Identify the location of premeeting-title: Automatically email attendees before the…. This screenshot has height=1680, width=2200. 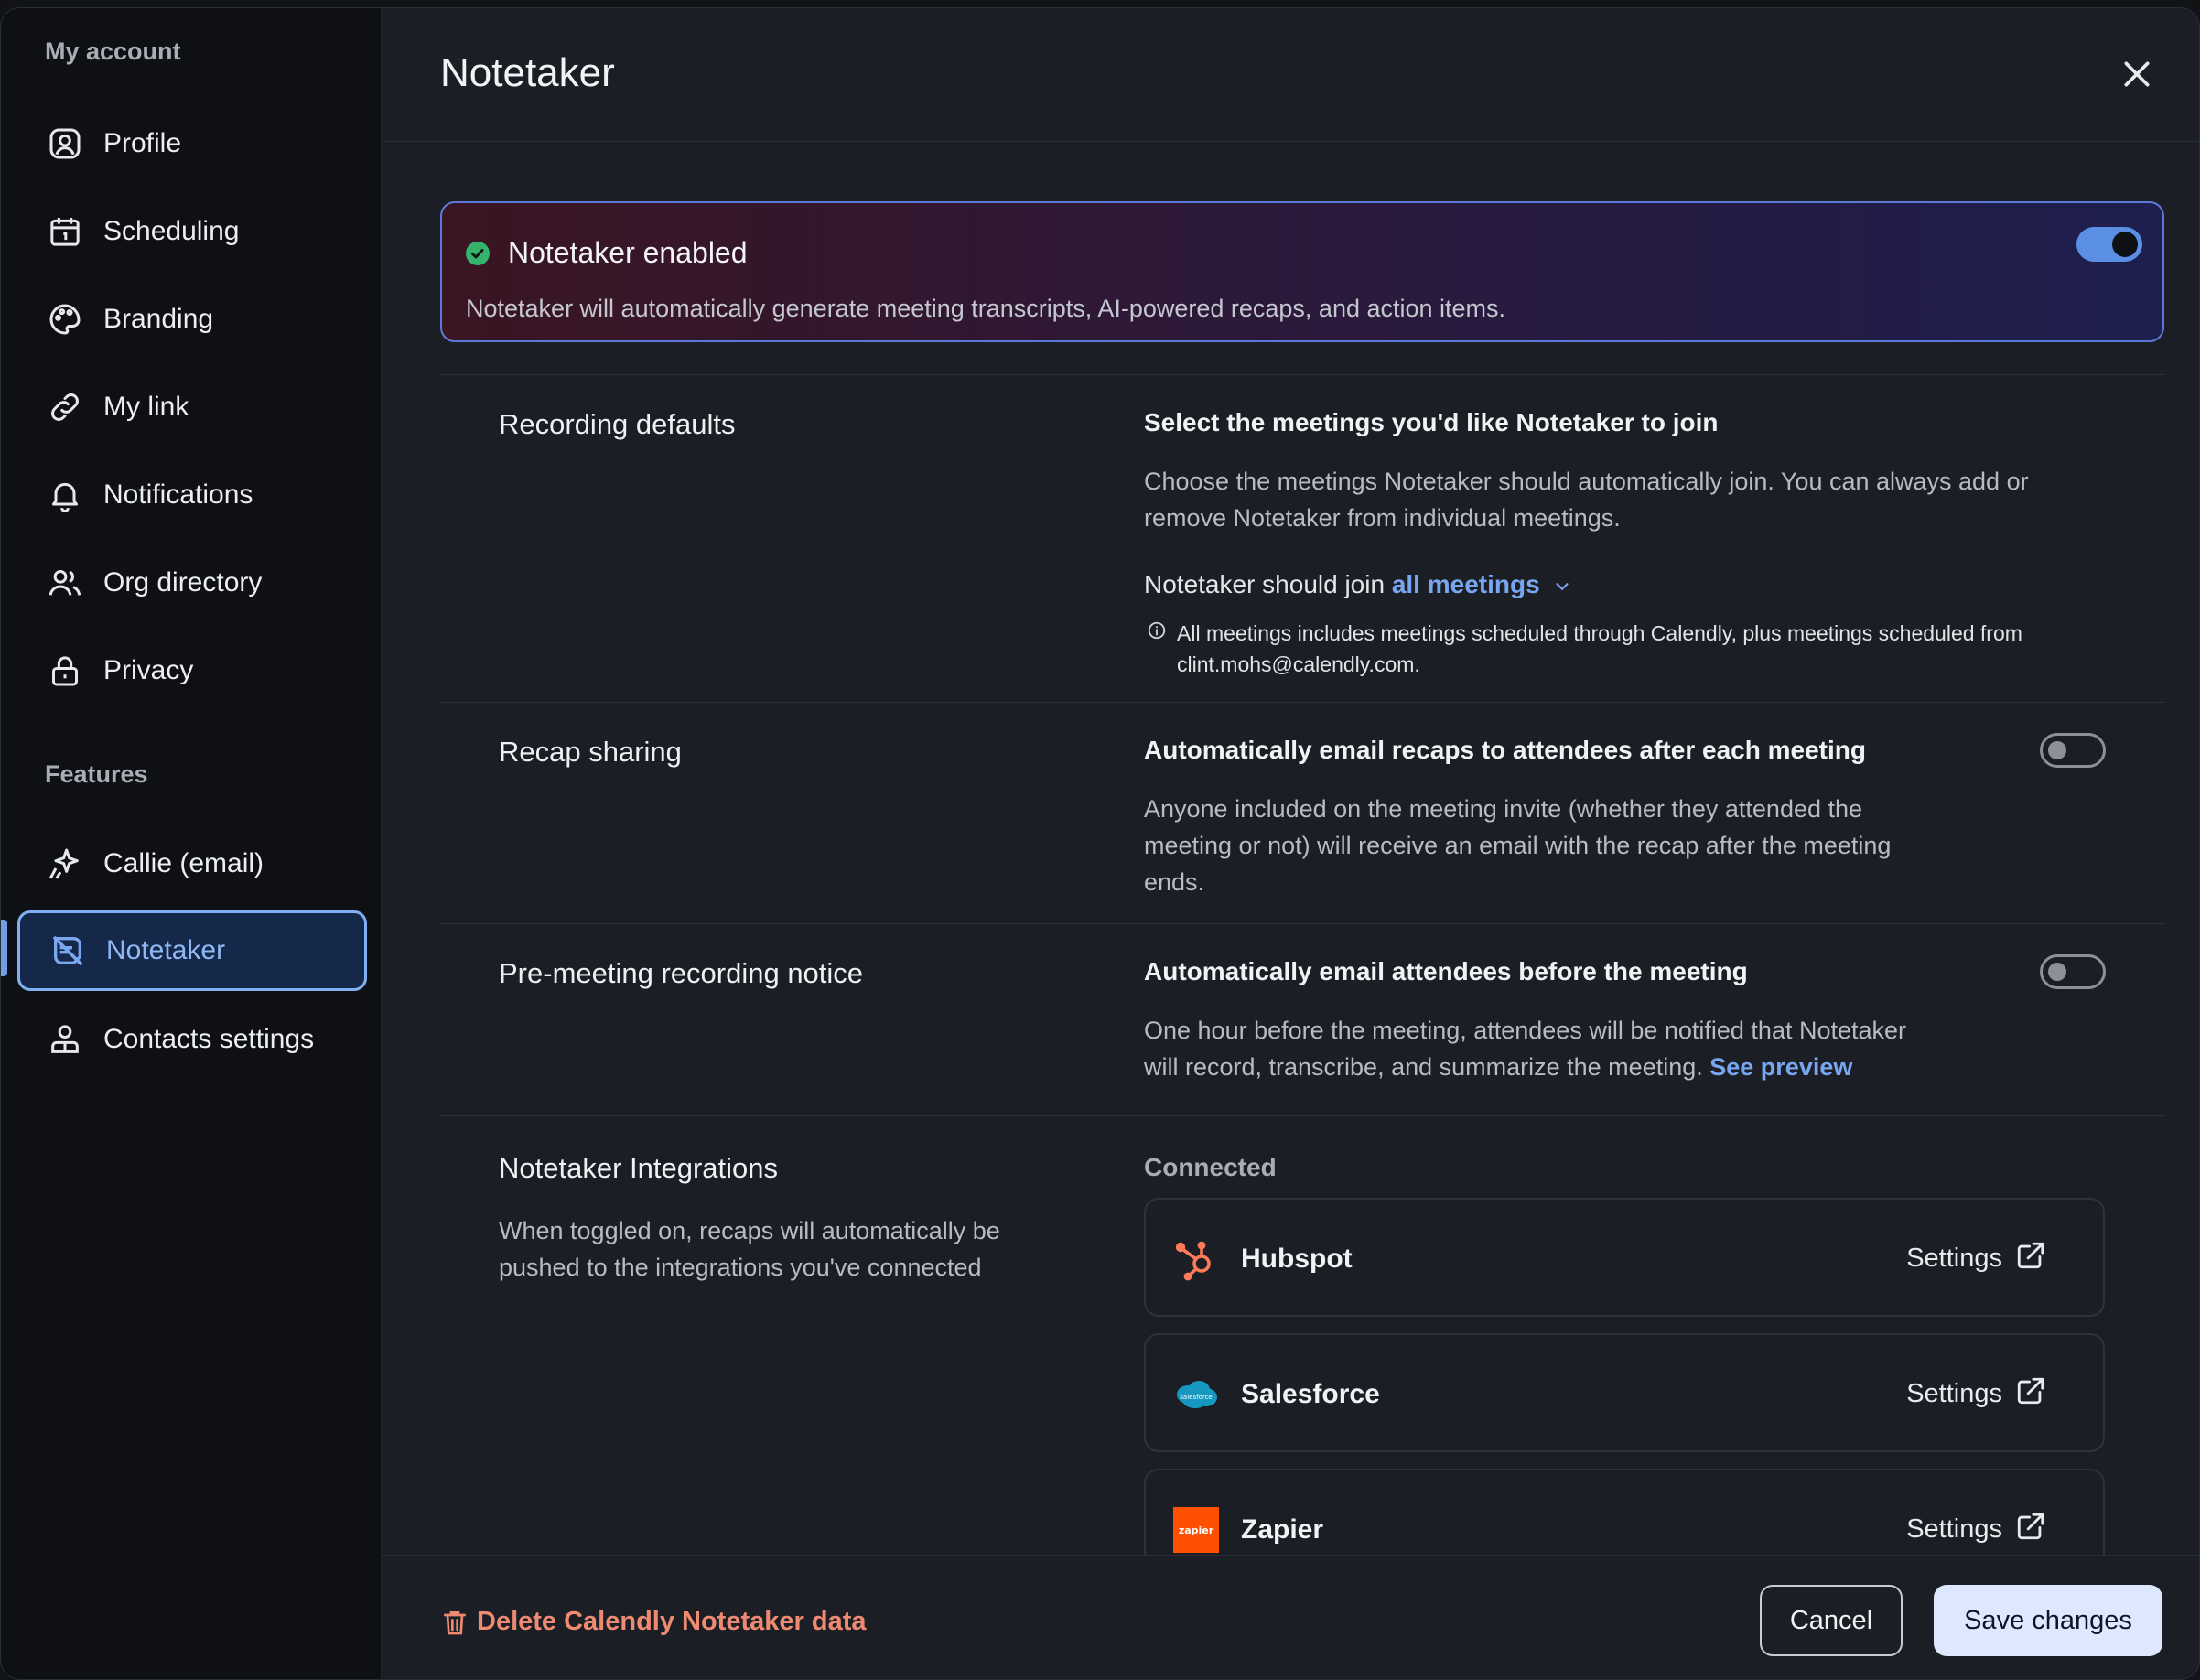
(1446, 971).